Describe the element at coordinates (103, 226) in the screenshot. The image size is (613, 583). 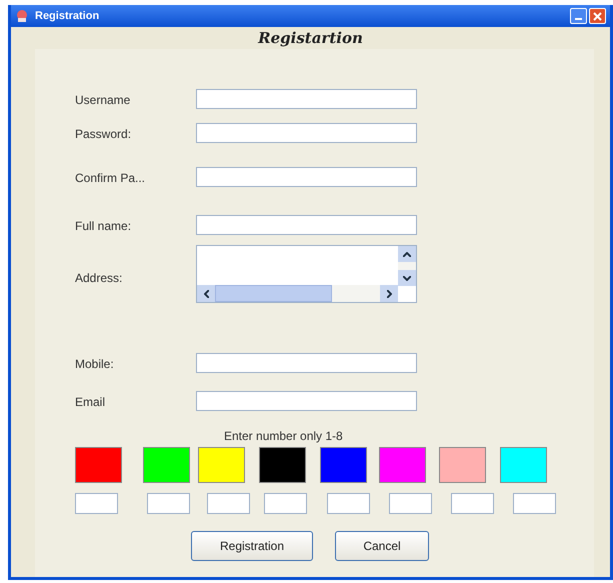
I see `field-label: Full name:` at that location.